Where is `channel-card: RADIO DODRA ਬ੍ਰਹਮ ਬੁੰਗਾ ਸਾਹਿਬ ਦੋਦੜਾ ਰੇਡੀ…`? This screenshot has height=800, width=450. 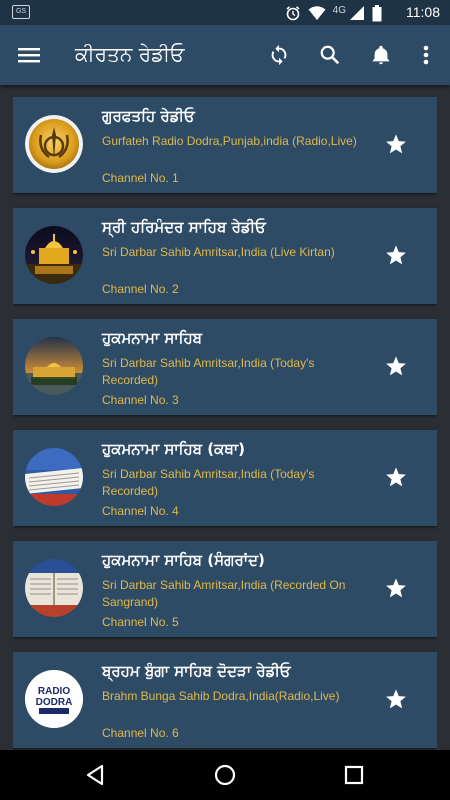
channel-card: RADIO DODRA ਬ੍ਰਹਮ ਬੁੰਗਾ ਸਾਹਿਬ ਦੋਦੜਾ ਰੇਡੀ… is located at coordinates (225, 700).